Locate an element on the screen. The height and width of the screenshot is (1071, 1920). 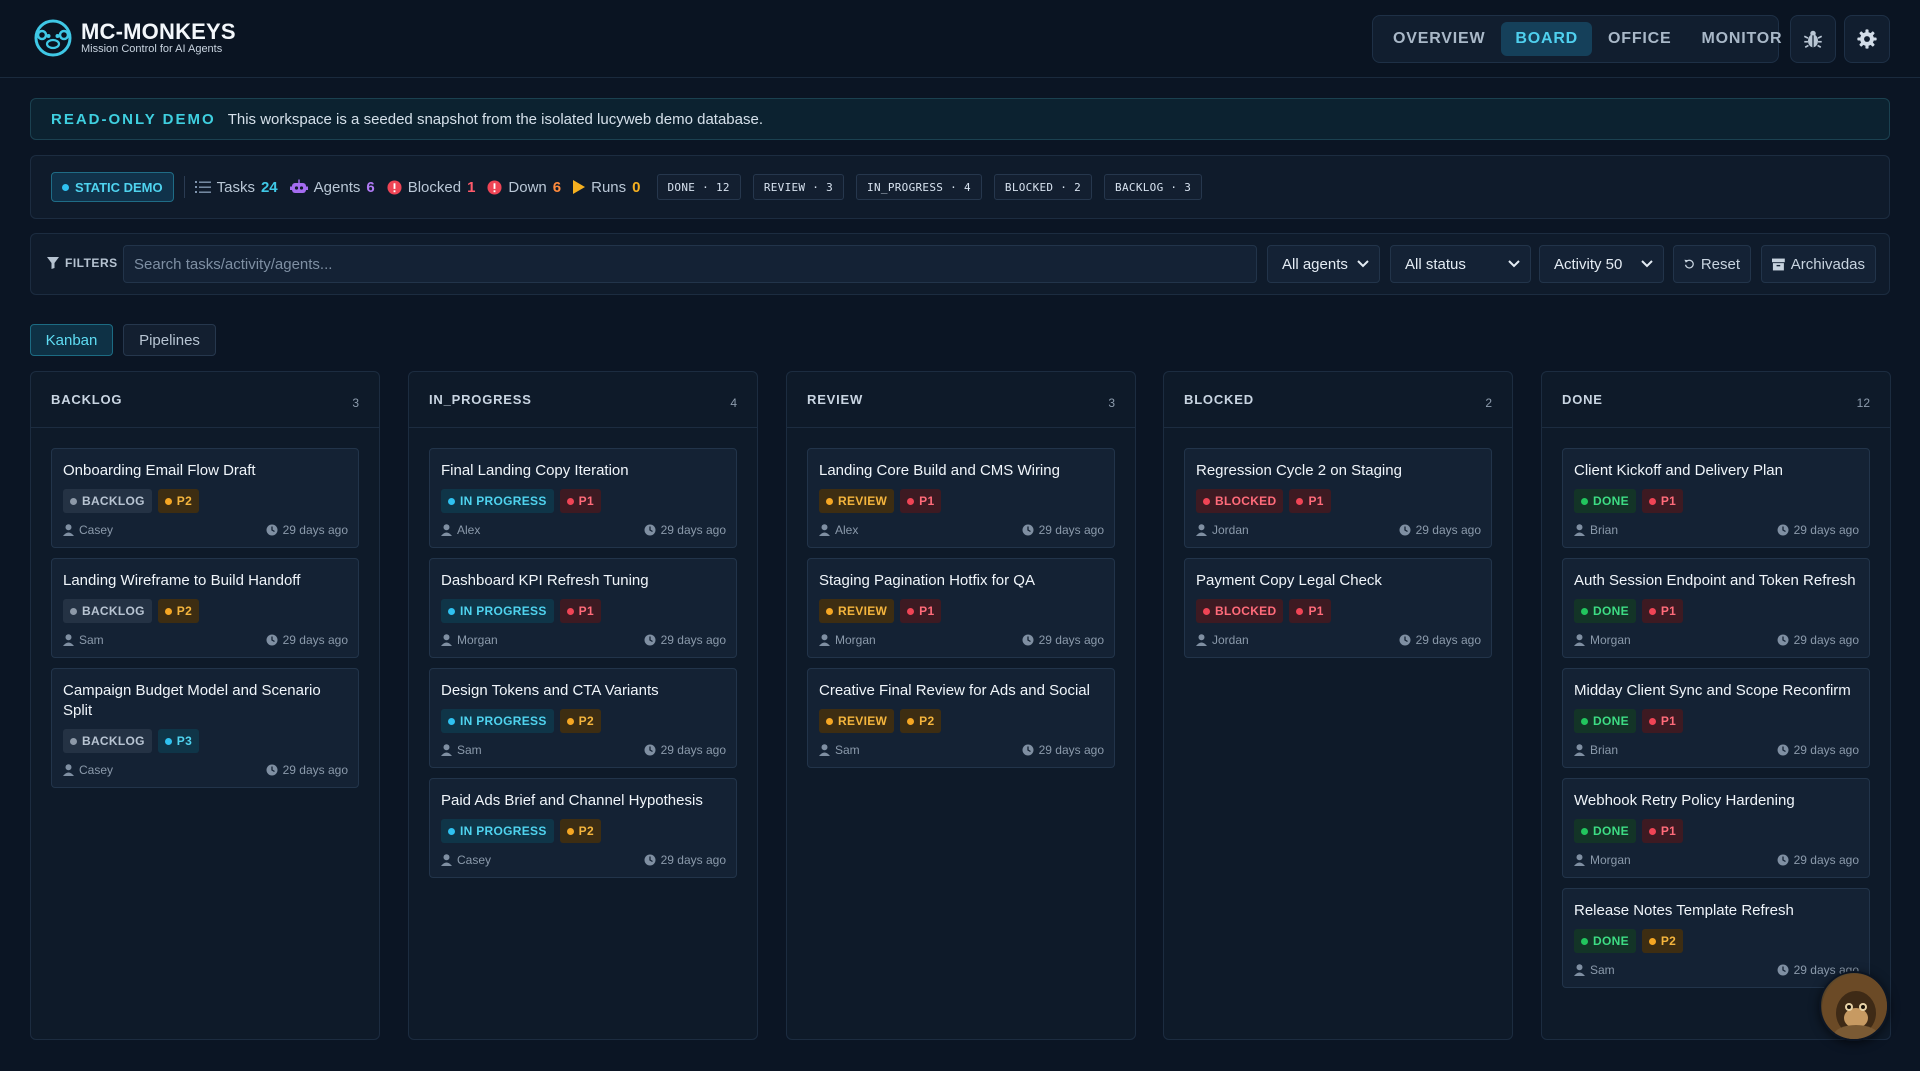
agents-label: Agents is located at coordinates (337, 187).